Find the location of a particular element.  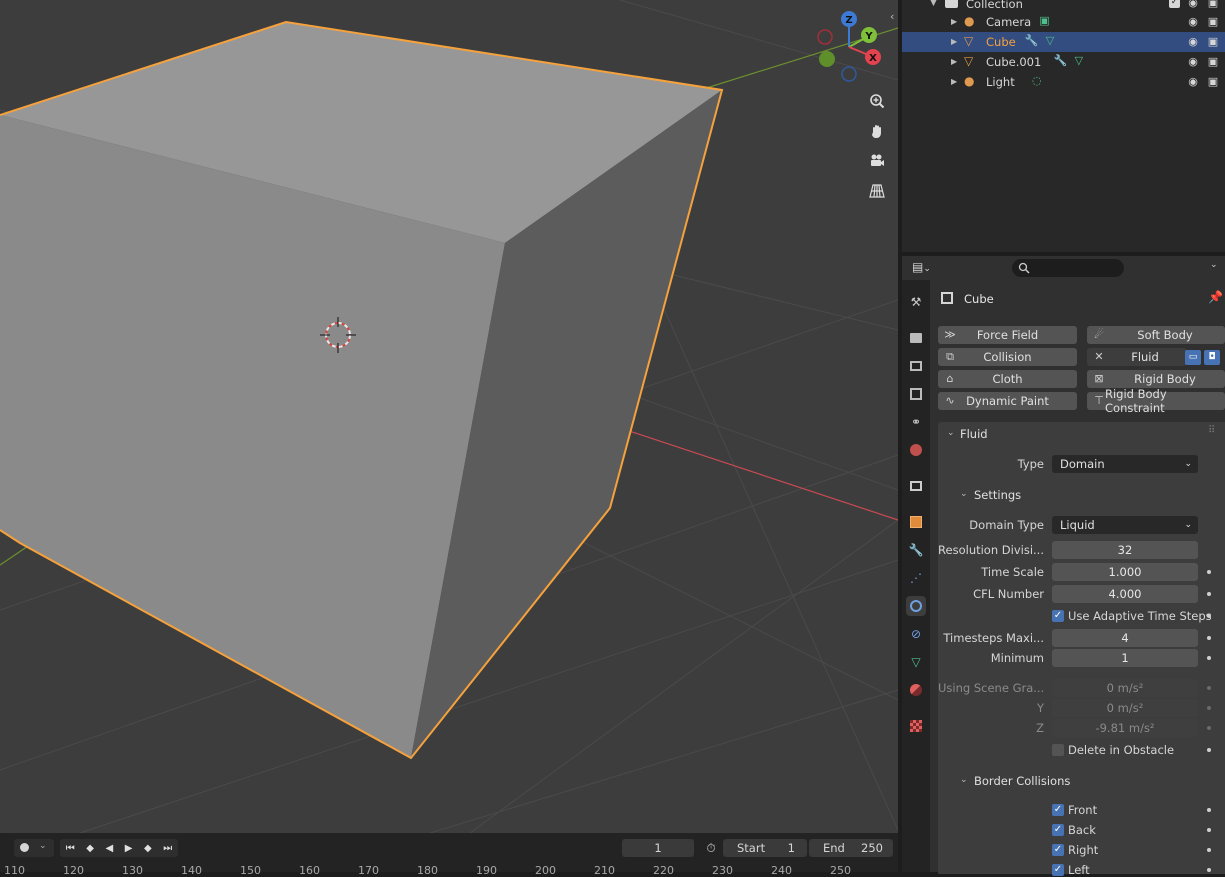

start-frame-field: Start 1 is located at coordinates (765, 848).